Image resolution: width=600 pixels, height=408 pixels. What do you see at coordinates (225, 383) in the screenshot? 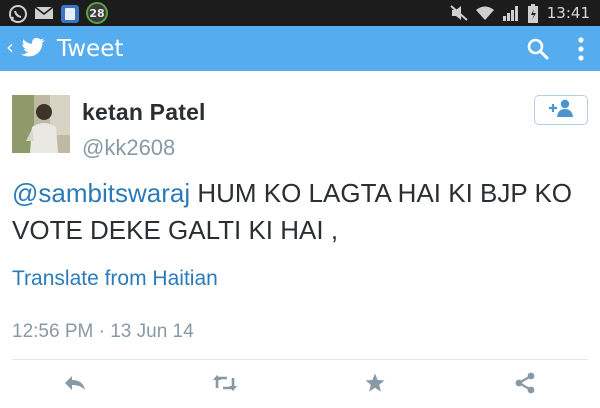
I see `retweet-icon` at bounding box center [225, 383].